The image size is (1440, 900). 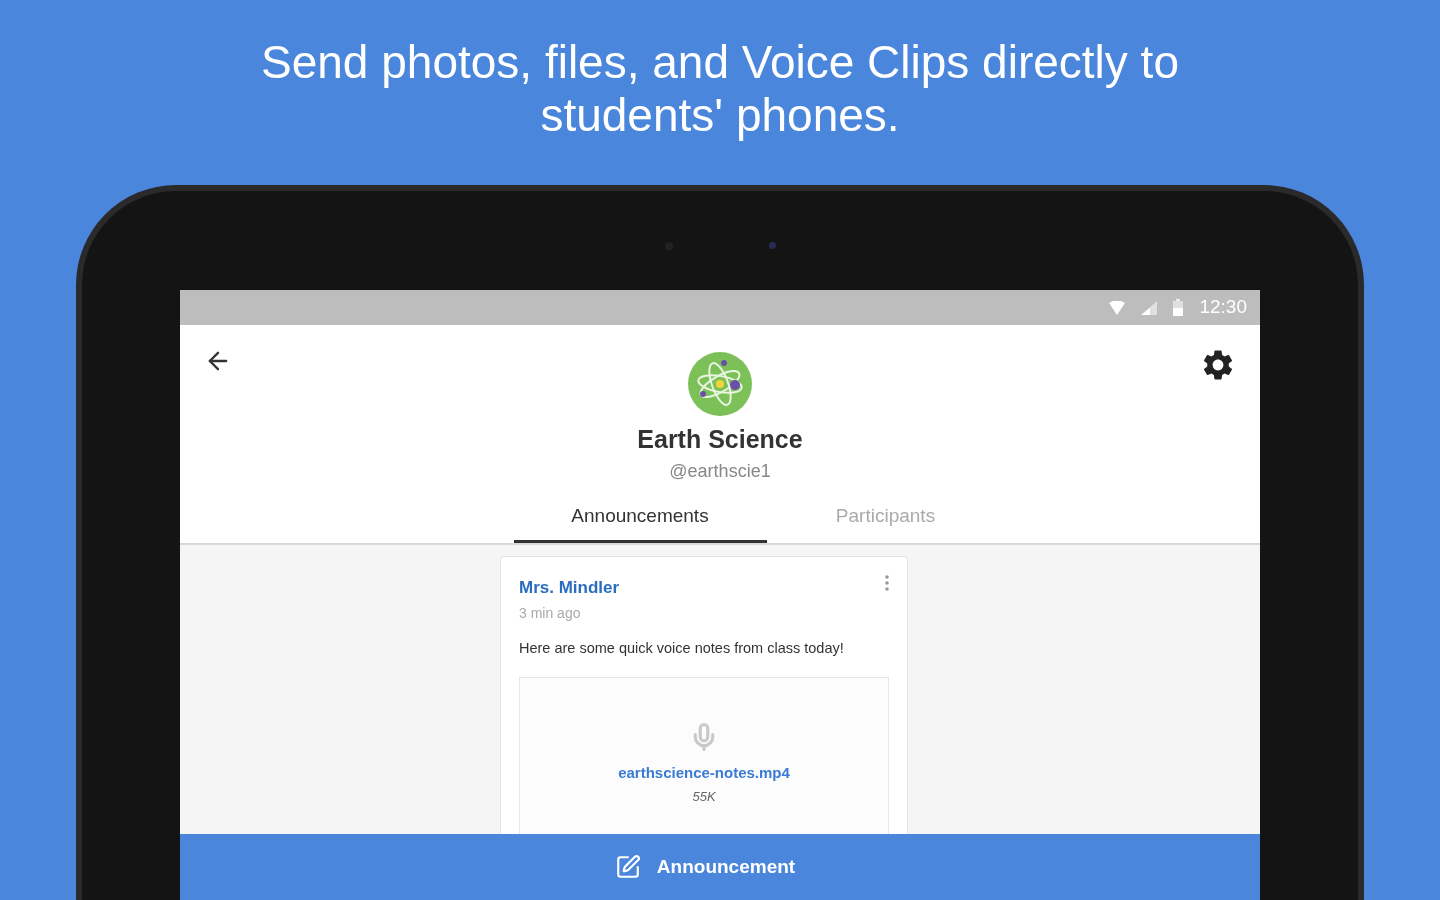 I want to click on wifi-icon, so click(x=1117, y=307).